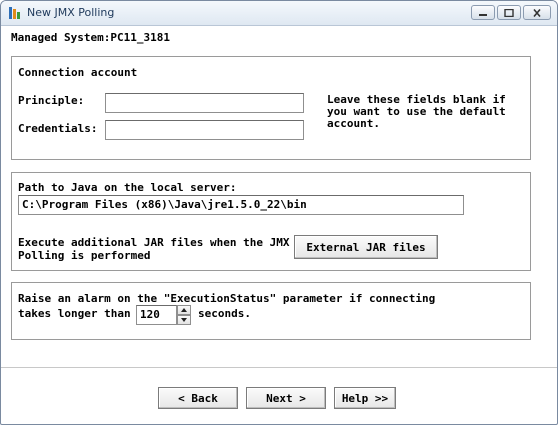 The image size is (558, 425). What do you see at coordinates (204, 103) in the screenshot?
I see `principle-input` at bounding box center [204, 103].